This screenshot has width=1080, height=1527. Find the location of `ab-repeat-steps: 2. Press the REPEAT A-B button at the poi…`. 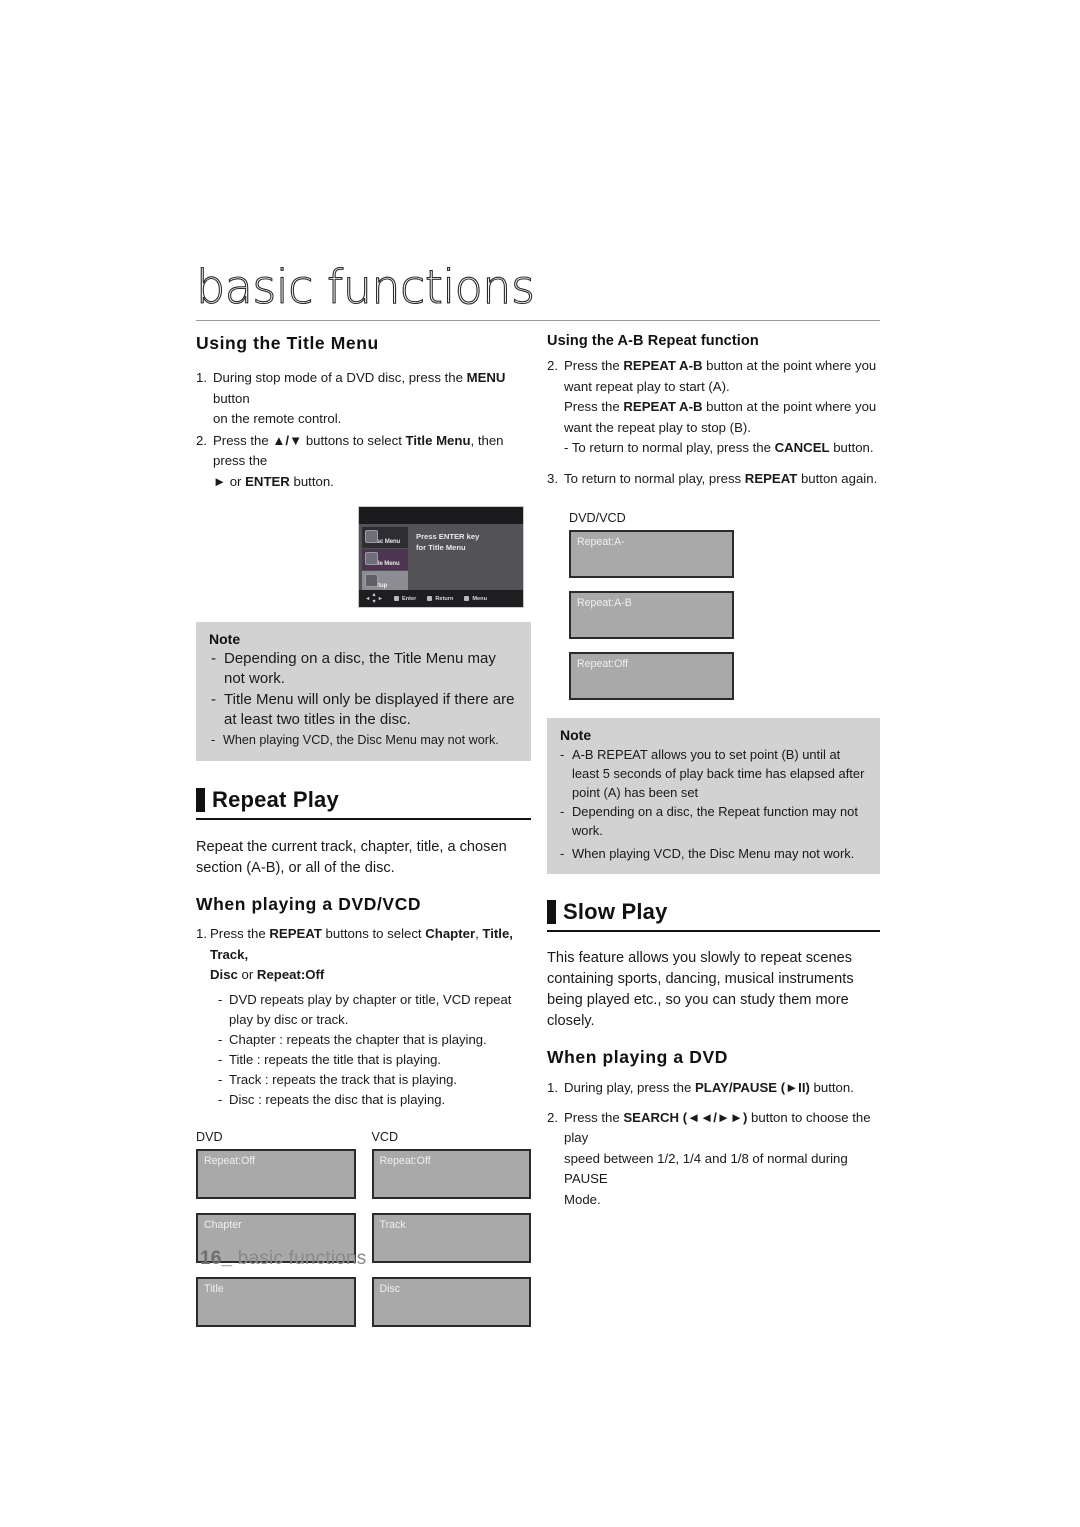

ab-repeat-steps: 2. Press the REPEAT A-B button at the poi… is located at coordinates (713, 422).